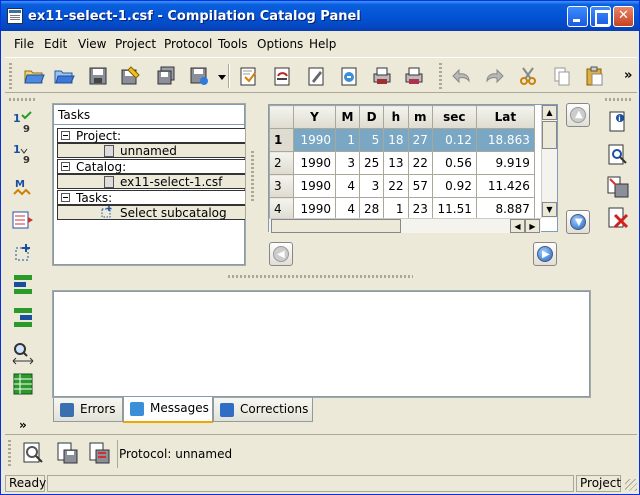 This screenshot has height=495, width=640. Describe the element at coordinates (23, 188) in the screenshot. I see `magnitude-icon: M` at that location.